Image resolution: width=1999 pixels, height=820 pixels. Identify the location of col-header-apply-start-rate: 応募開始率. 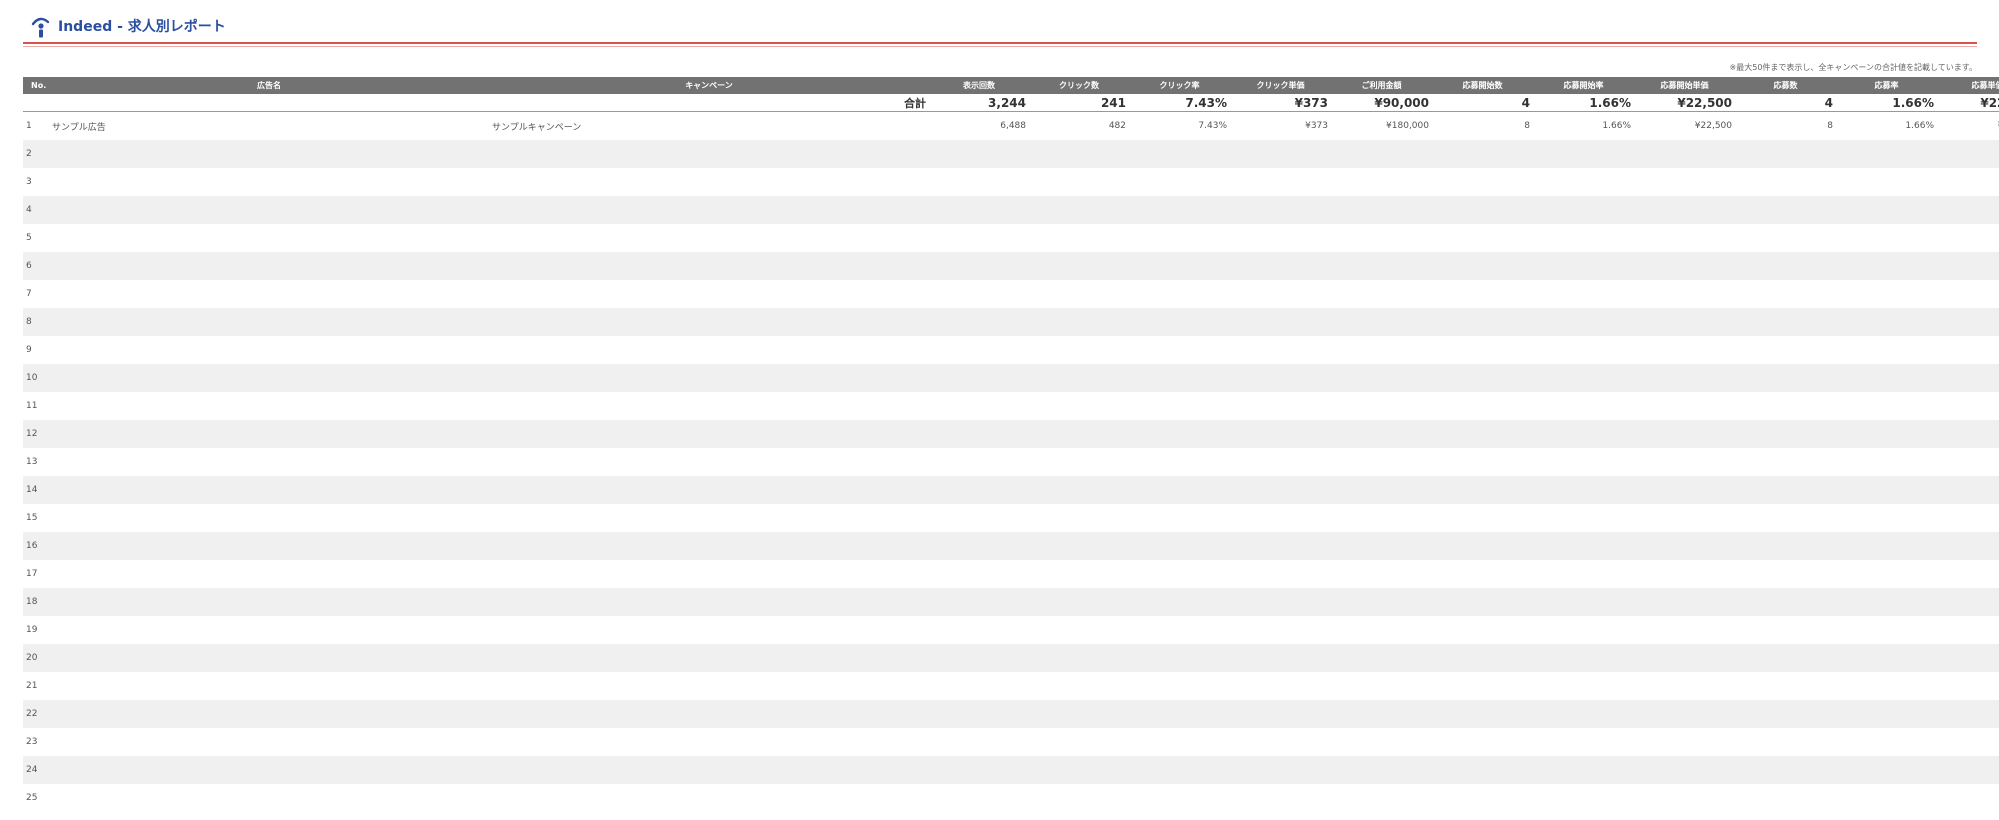
(1583, 85).